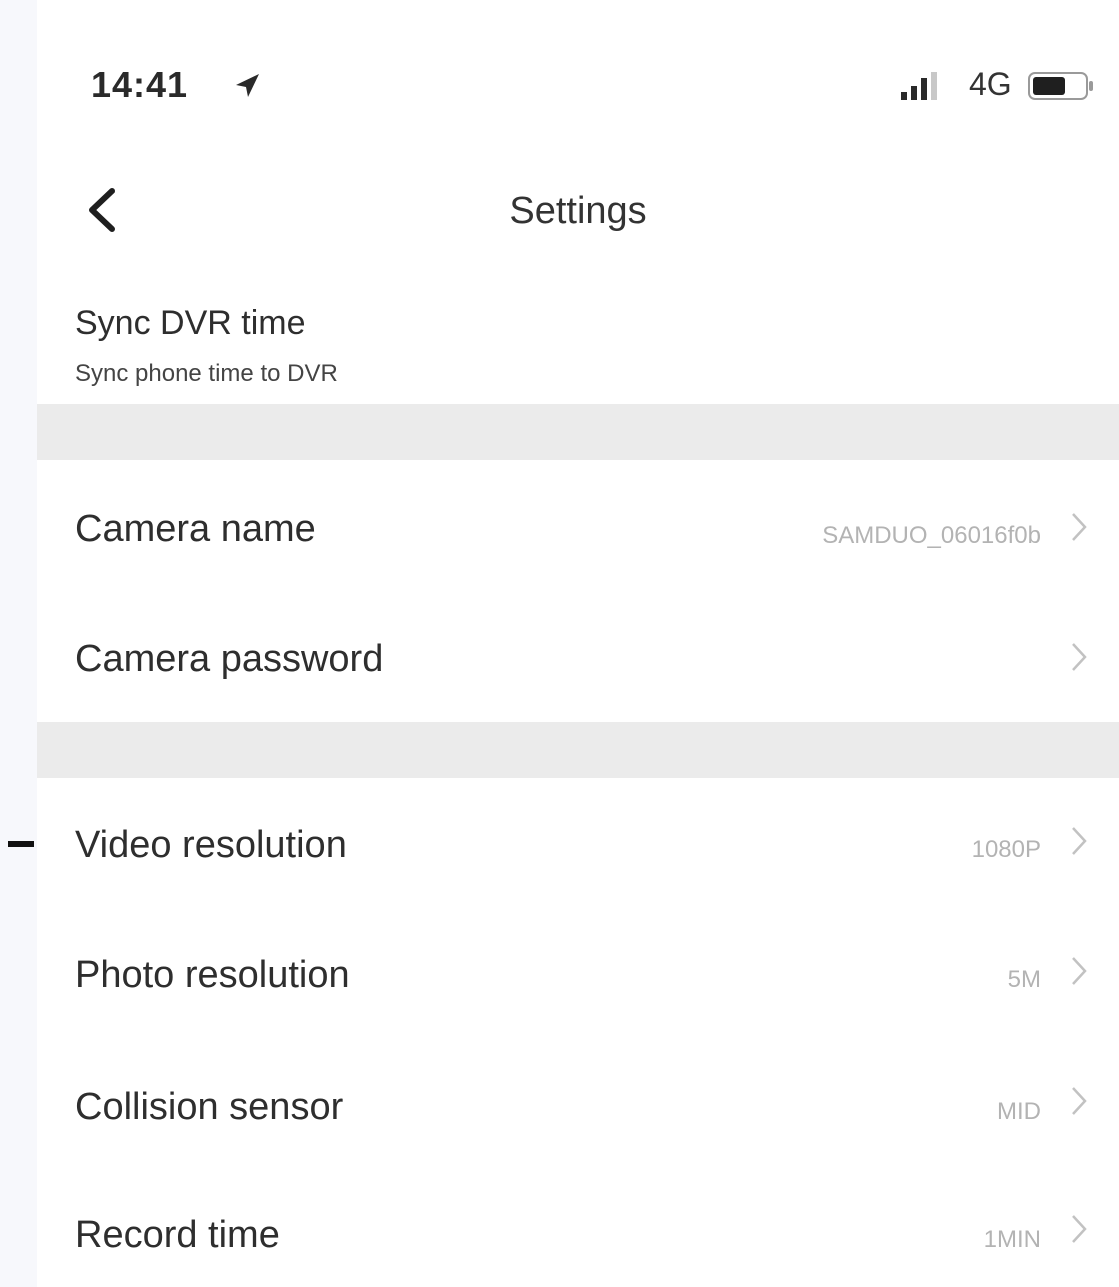 Image resolution: width=1119 pixels, height=1287 pixels. What do you see at coordinates (140, 84) in the screenshot?
I see `status-time: 14:41` at bounding box center [140, 84].